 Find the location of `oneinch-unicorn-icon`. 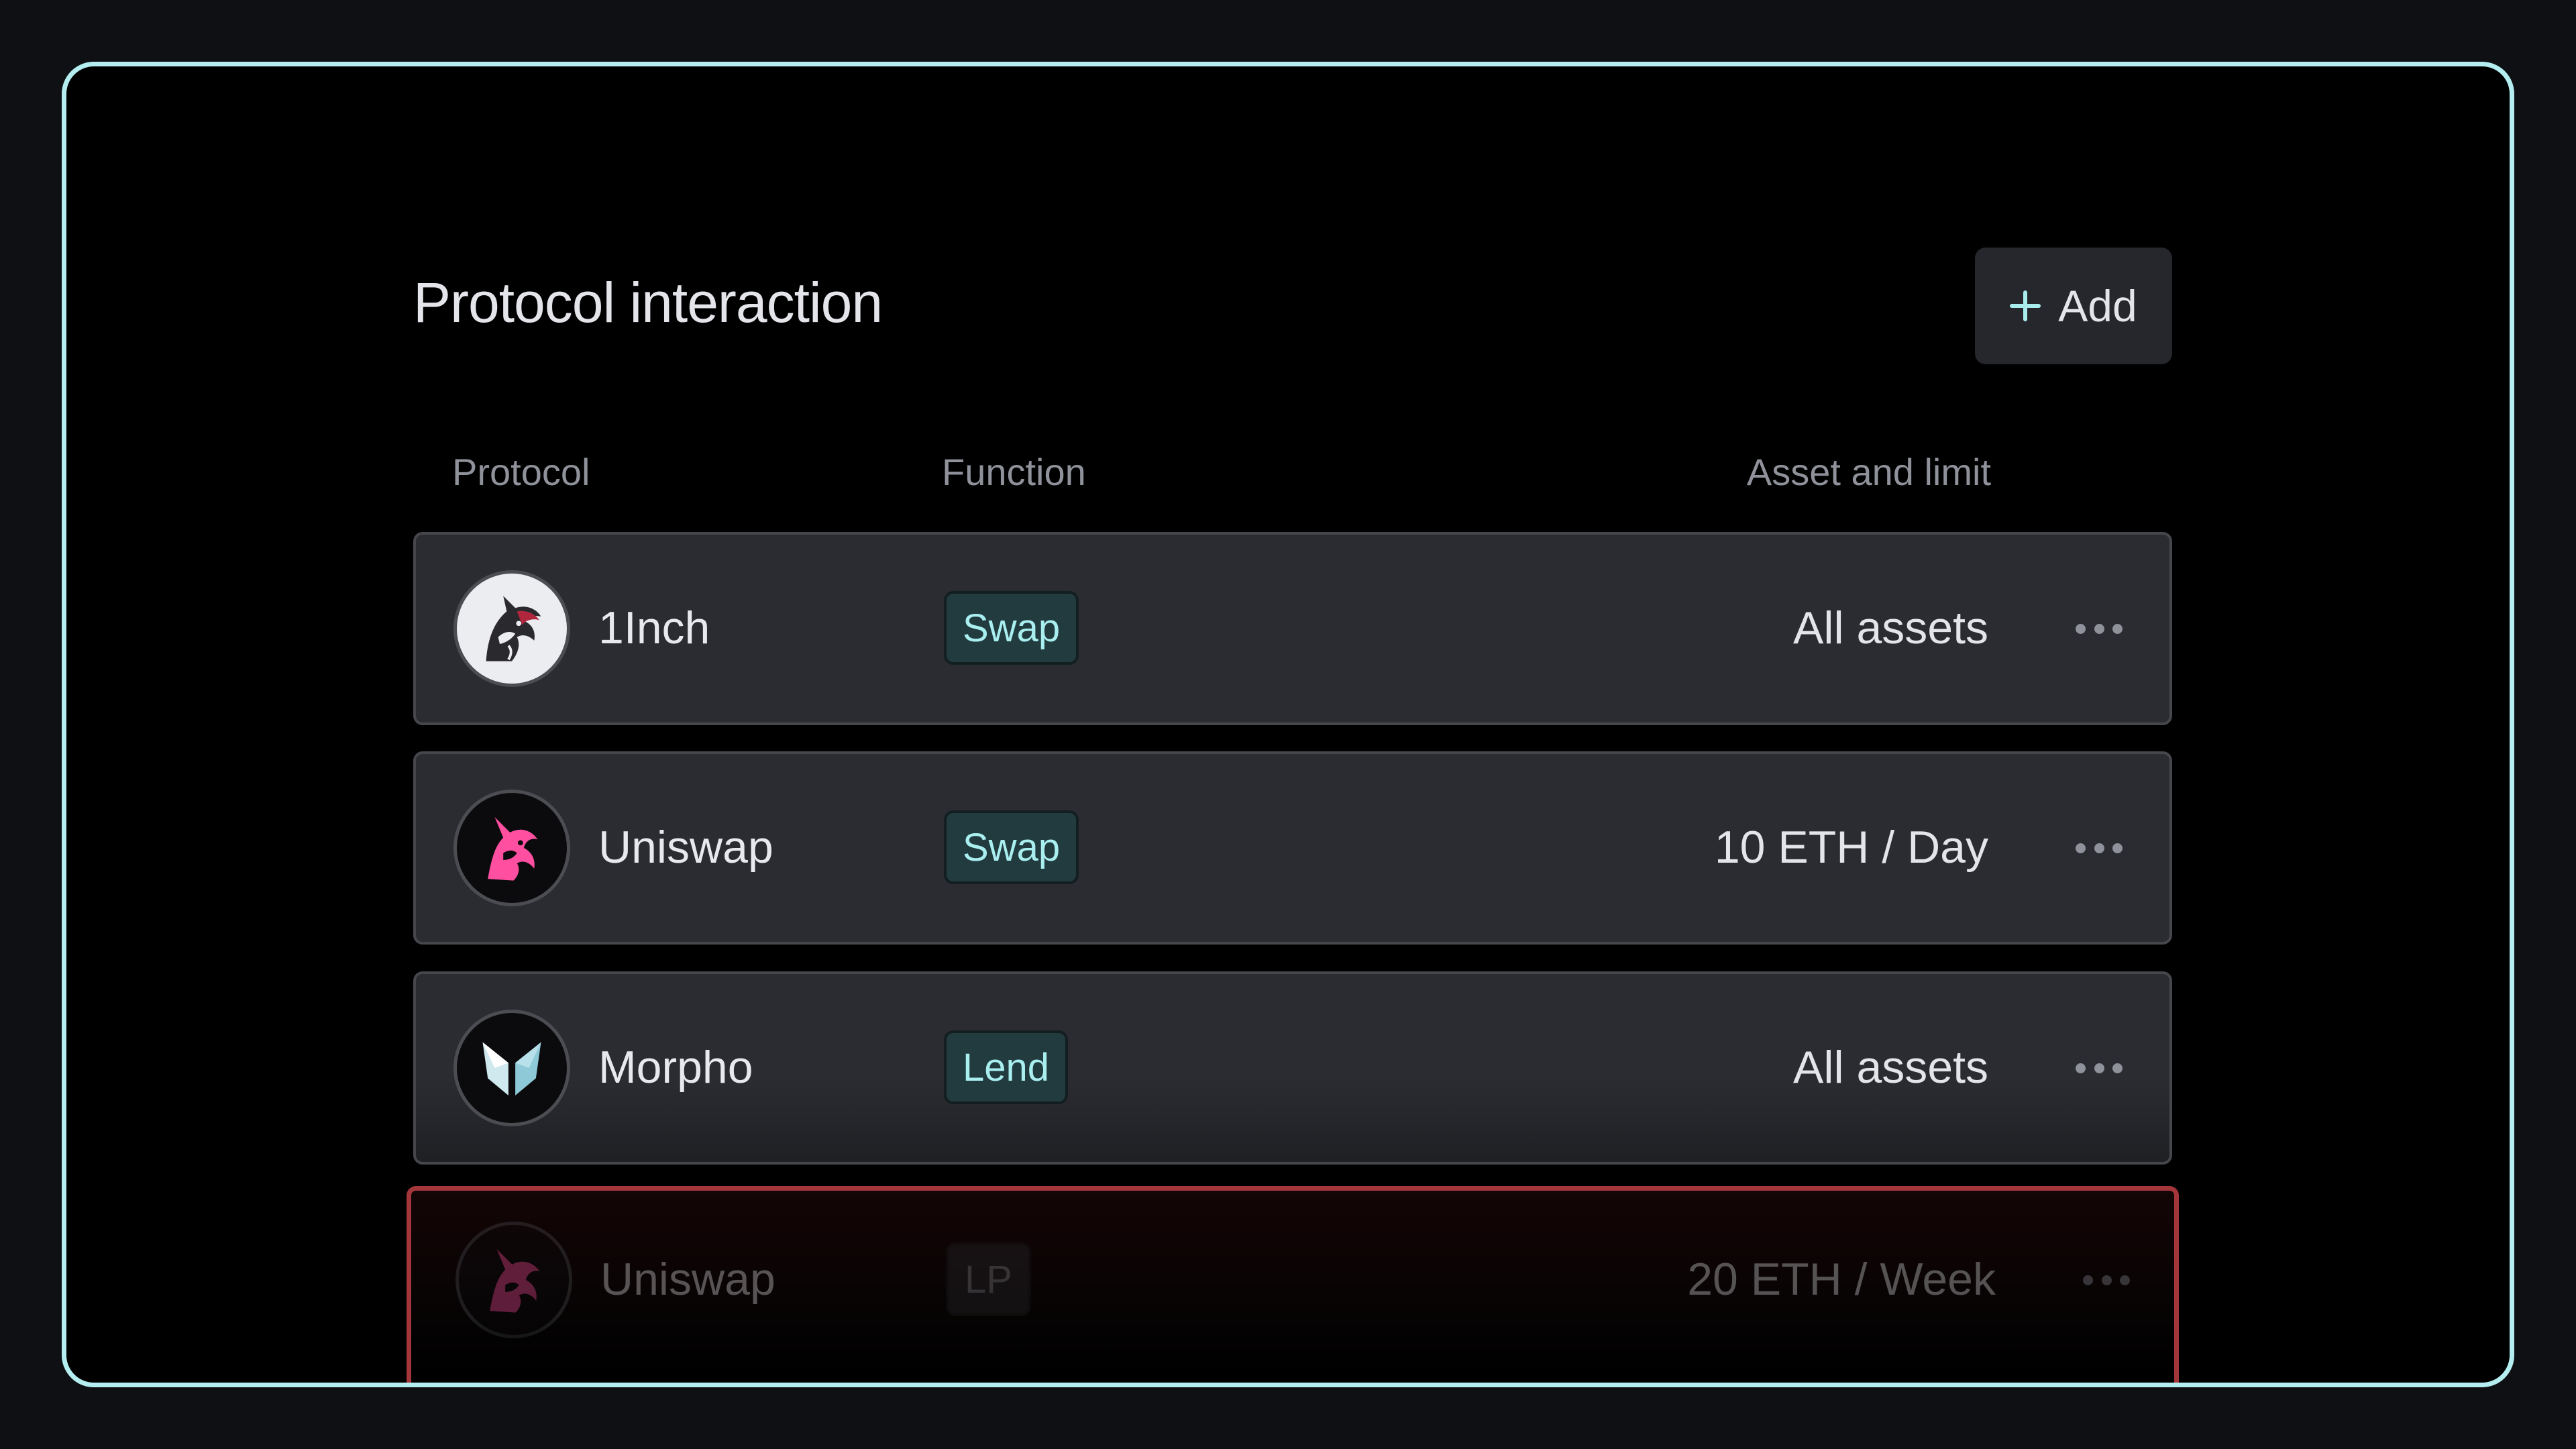

oneinch-unicorn-icon is located at coordinates (511, 628).